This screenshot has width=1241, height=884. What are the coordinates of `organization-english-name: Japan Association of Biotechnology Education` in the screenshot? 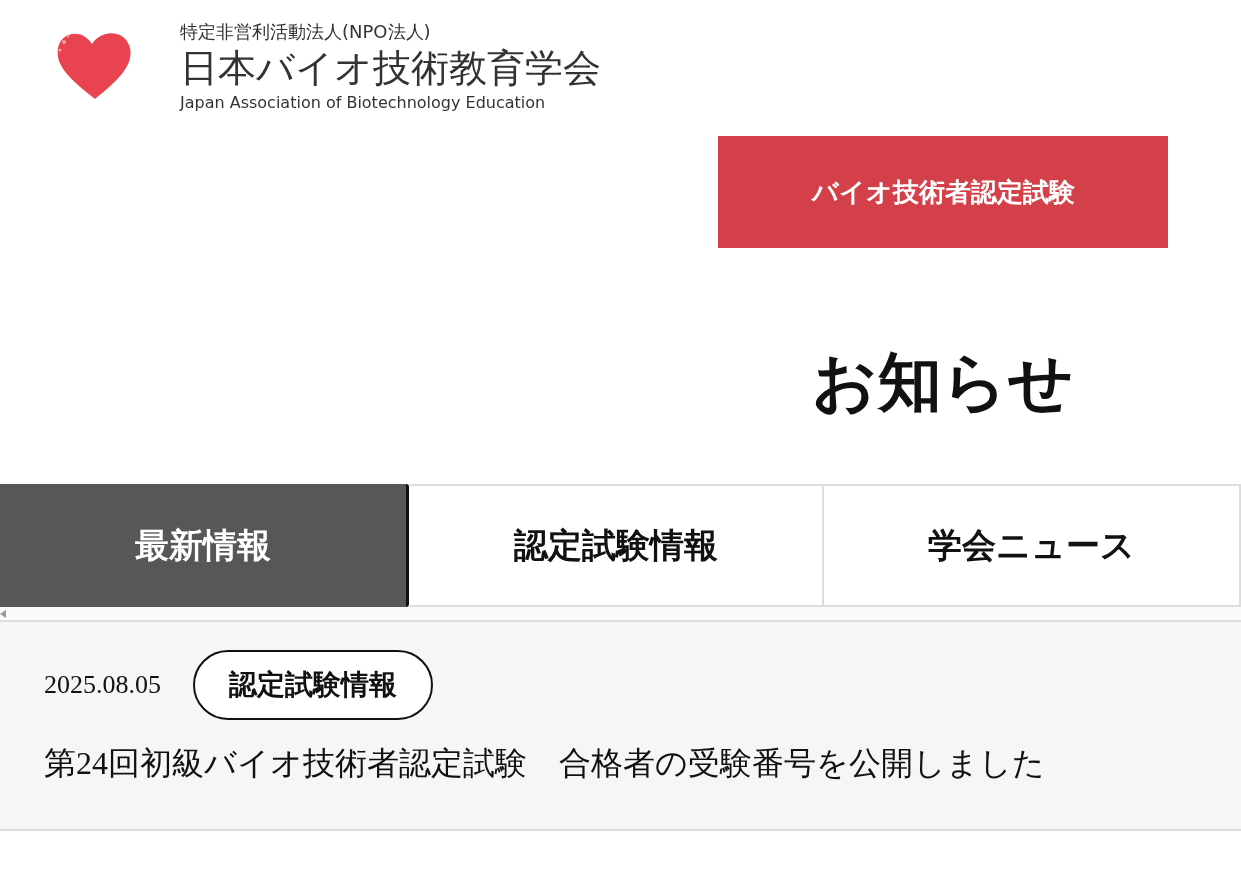 It's located at (363, 103).